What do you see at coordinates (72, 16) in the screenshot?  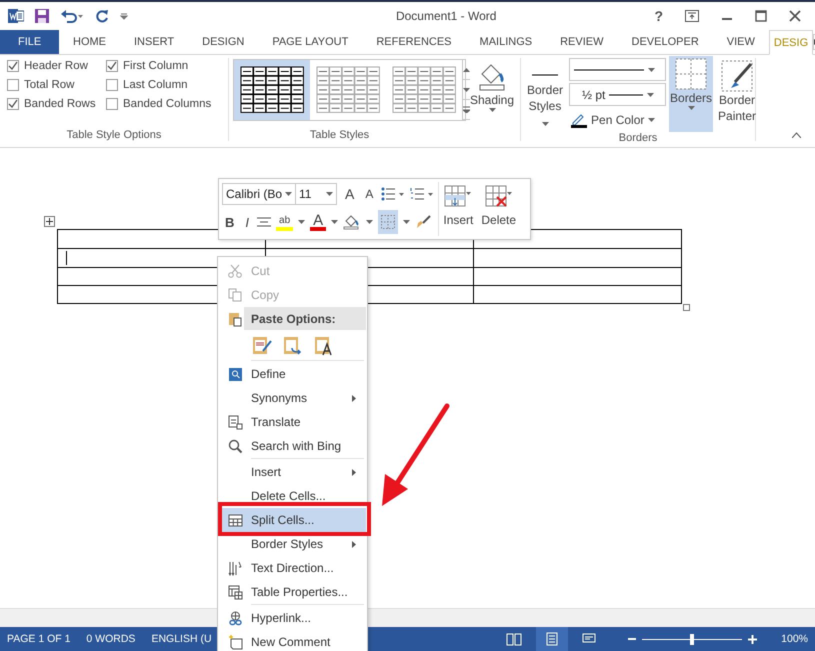 I see `undo-icon` at bounding box center [72, 16].